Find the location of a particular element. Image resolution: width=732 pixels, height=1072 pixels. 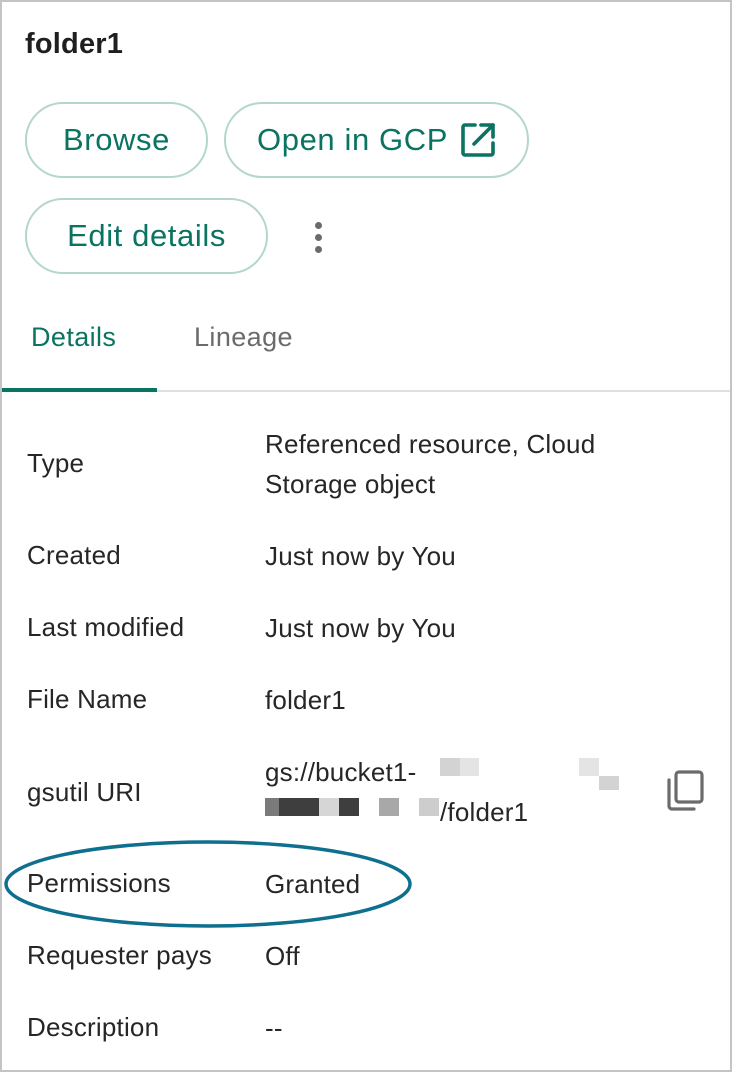

panel-title: folder1 is located at coordinates (74, 44).